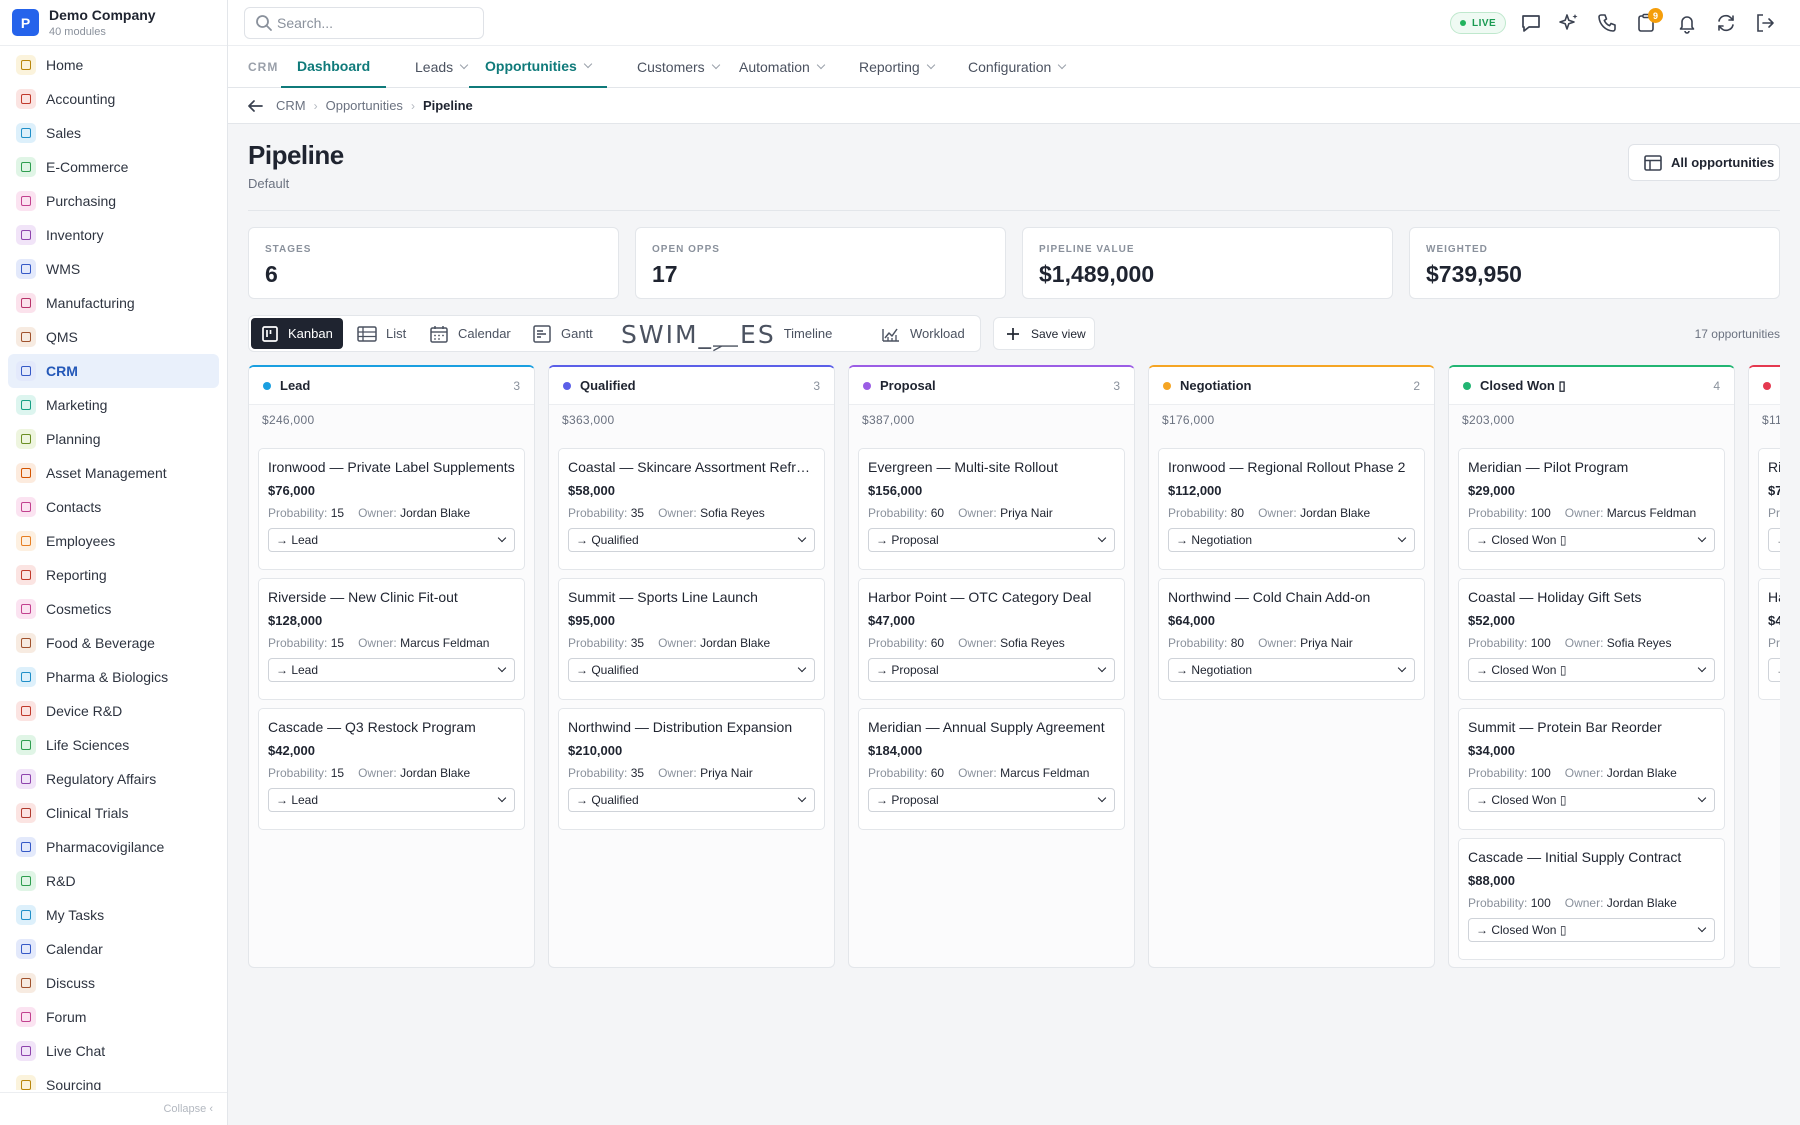 The height and width of the screenshot is (1125, 1800). What do you see at coordinates (113, 677) in the screenshot?
I see `sidebar-item-pharma-biologics: Pharma & Biologics` at bounding box center [113, 677].